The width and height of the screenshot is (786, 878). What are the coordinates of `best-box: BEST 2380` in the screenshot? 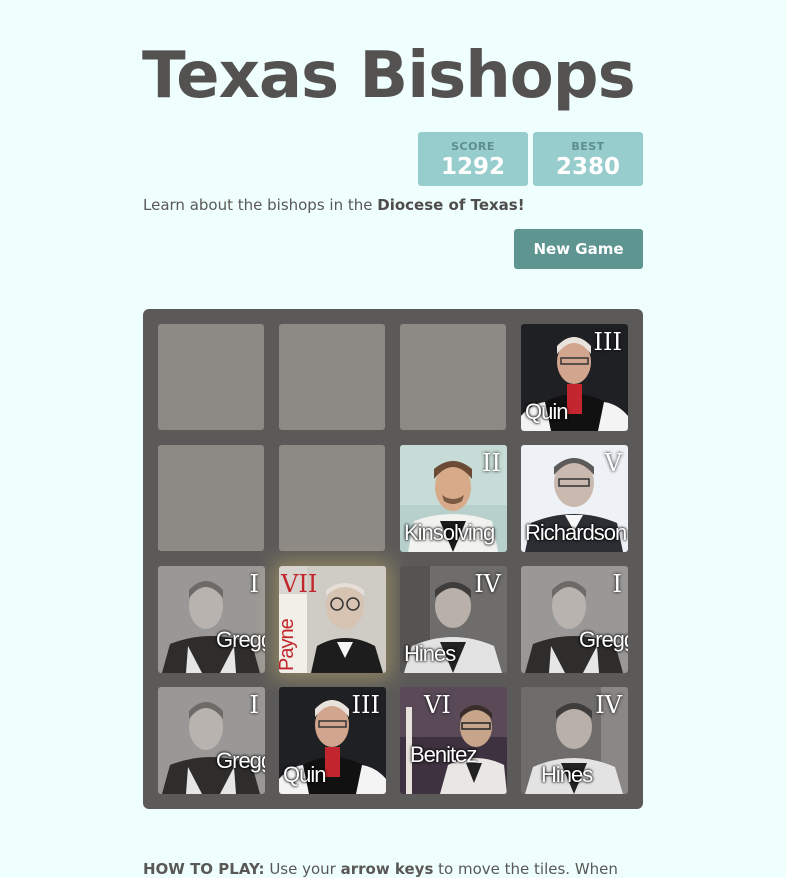 It's located at (588, 159).